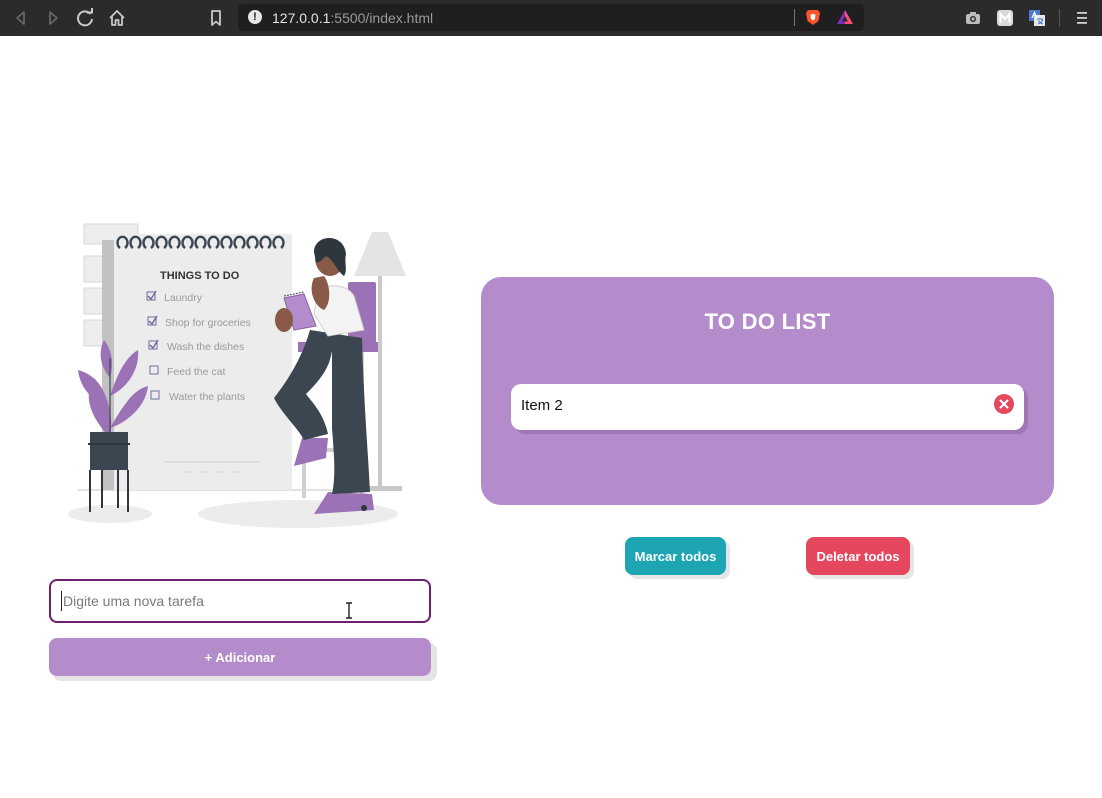 The image size is (1102, 798). What do you see at coordinates (1082, 18) in the screenshot?
I see `menu-icon` at bounding box center [1082, 18].